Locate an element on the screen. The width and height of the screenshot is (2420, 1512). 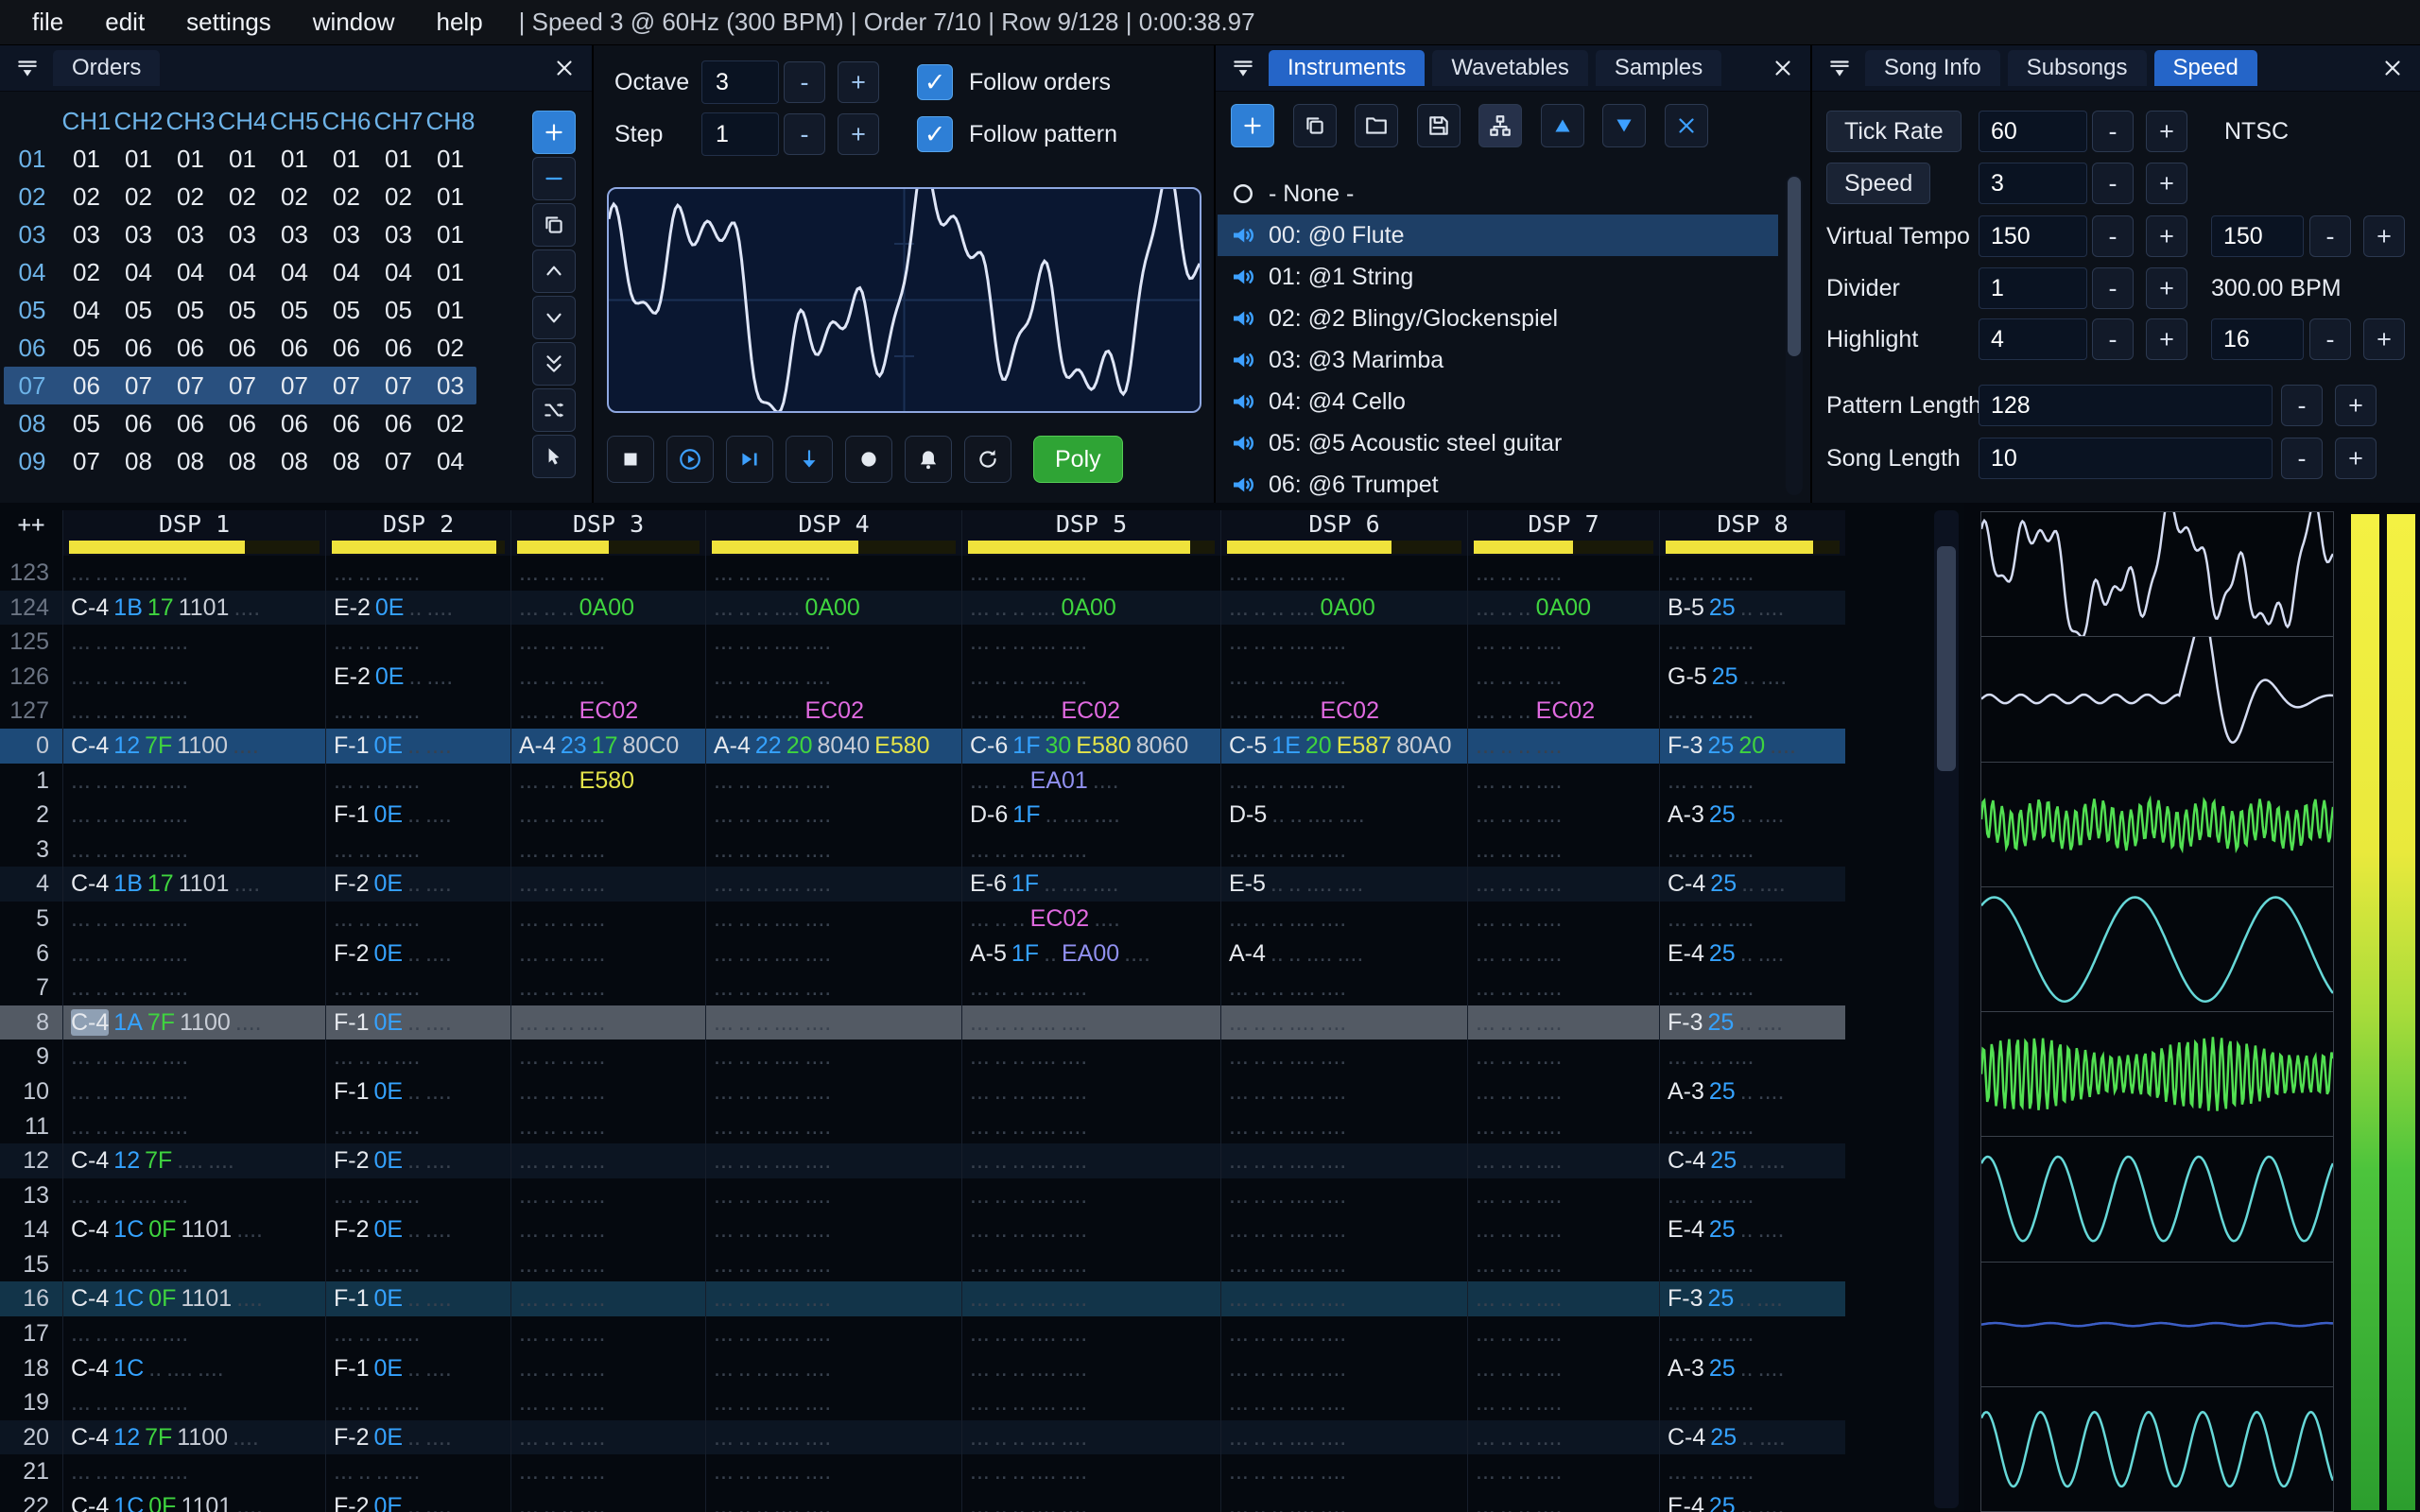
pattern-cell: ........... 0A00 is located at coordinates (1090, 608).